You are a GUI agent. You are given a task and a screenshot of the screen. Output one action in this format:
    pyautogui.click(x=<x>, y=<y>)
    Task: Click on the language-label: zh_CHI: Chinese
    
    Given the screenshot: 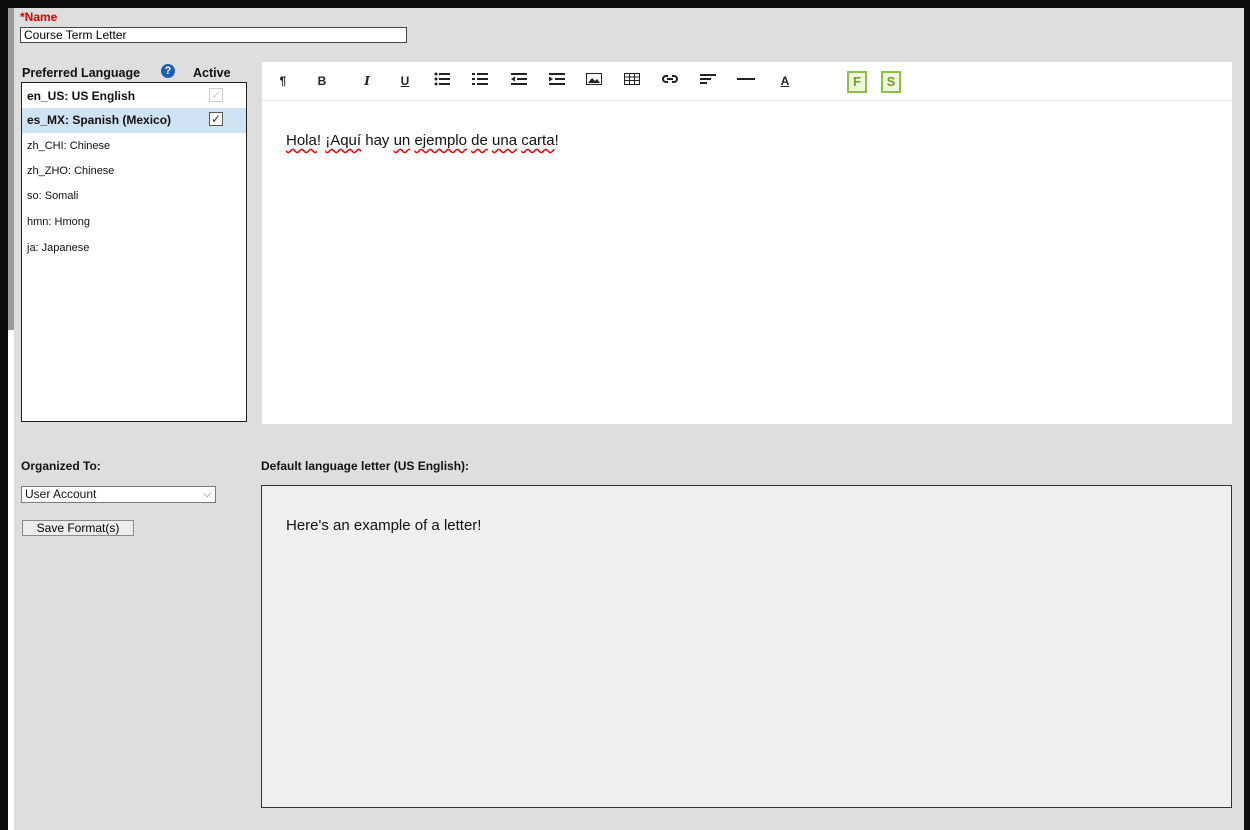 What is the action you would take?
    pyautogui.click(x=69, y=146)
    